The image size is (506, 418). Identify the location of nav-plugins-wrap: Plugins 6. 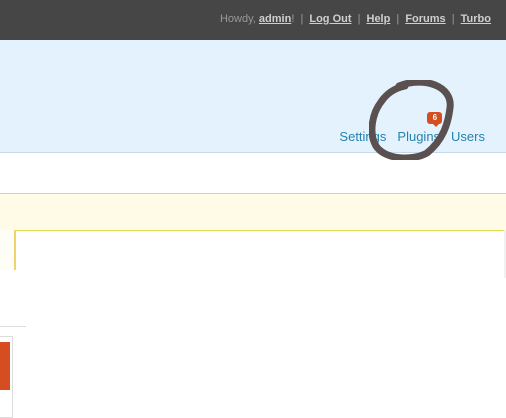
(414, 128).